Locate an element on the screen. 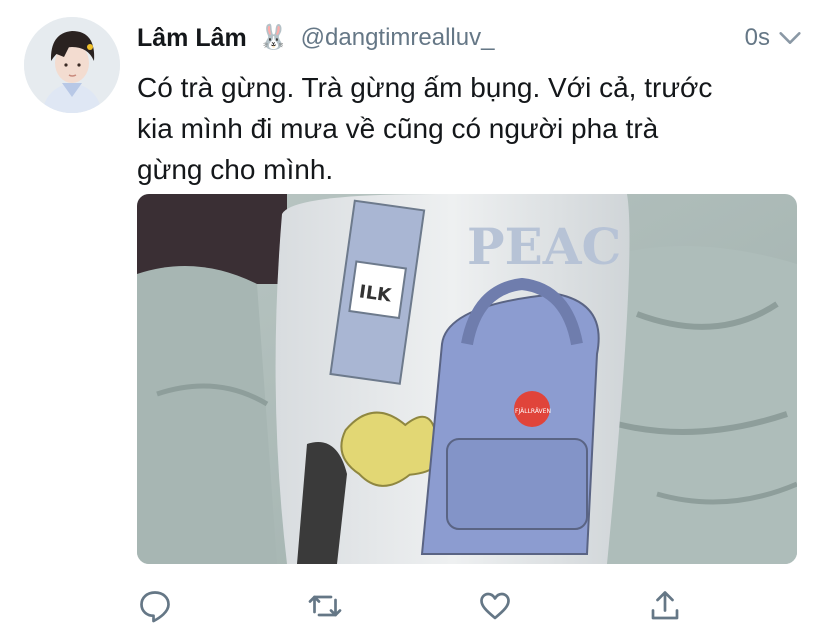  avatar-image is located at coordinates (72, 65).